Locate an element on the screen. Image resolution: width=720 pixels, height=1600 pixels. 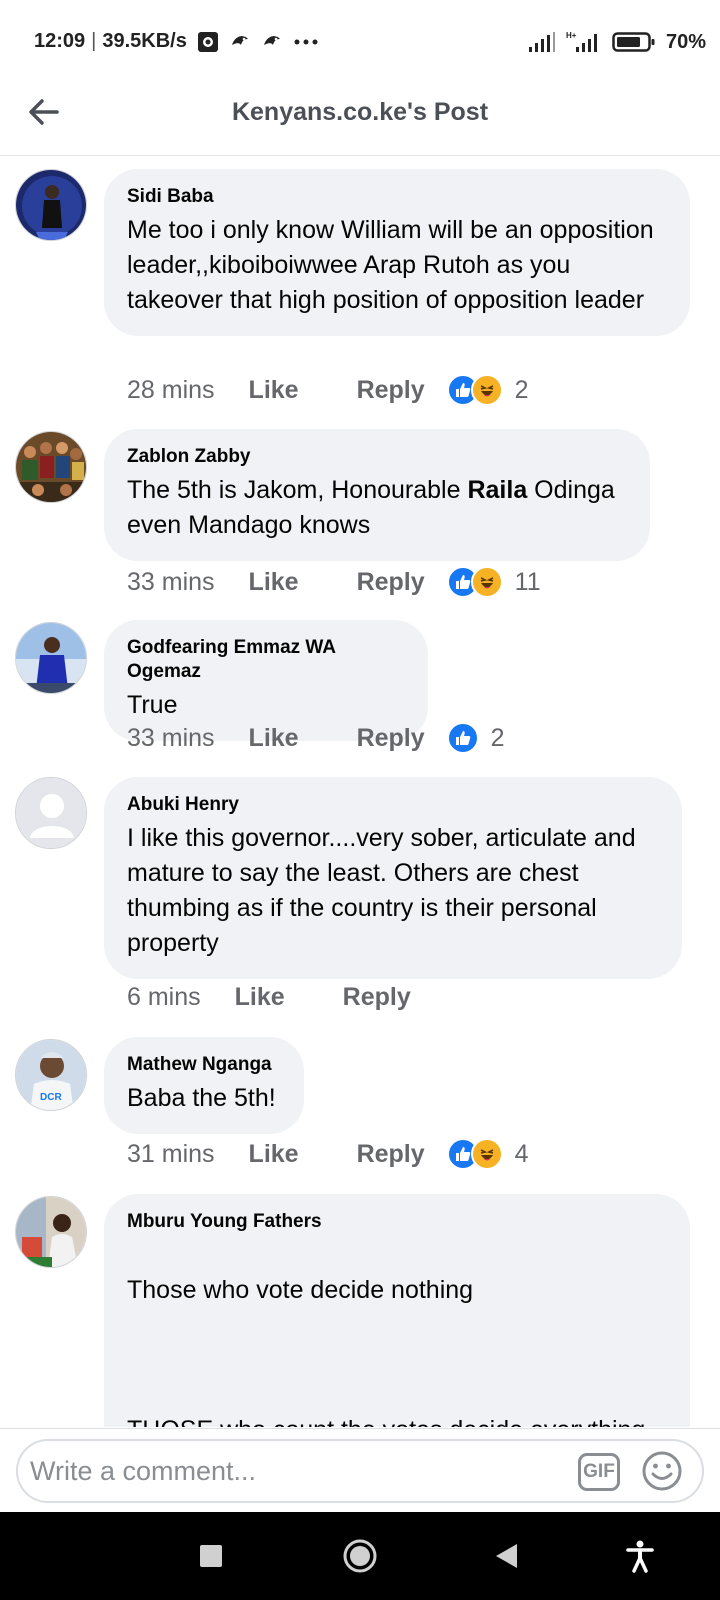
comment-author: Godfearing Emmaz WA Ogemaz is located at coordinates (266, 660).